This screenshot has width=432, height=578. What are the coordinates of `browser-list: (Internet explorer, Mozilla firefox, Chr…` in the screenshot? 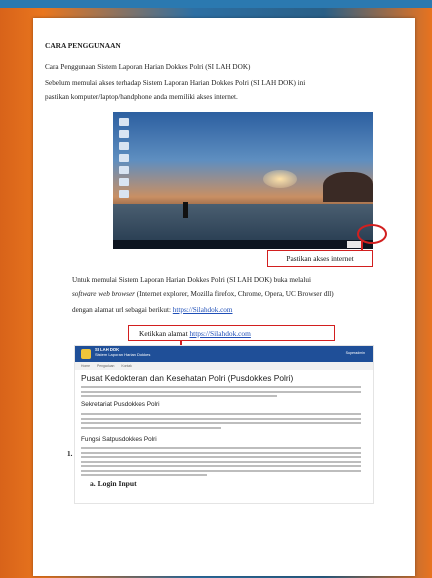 It's located at (234, 294).